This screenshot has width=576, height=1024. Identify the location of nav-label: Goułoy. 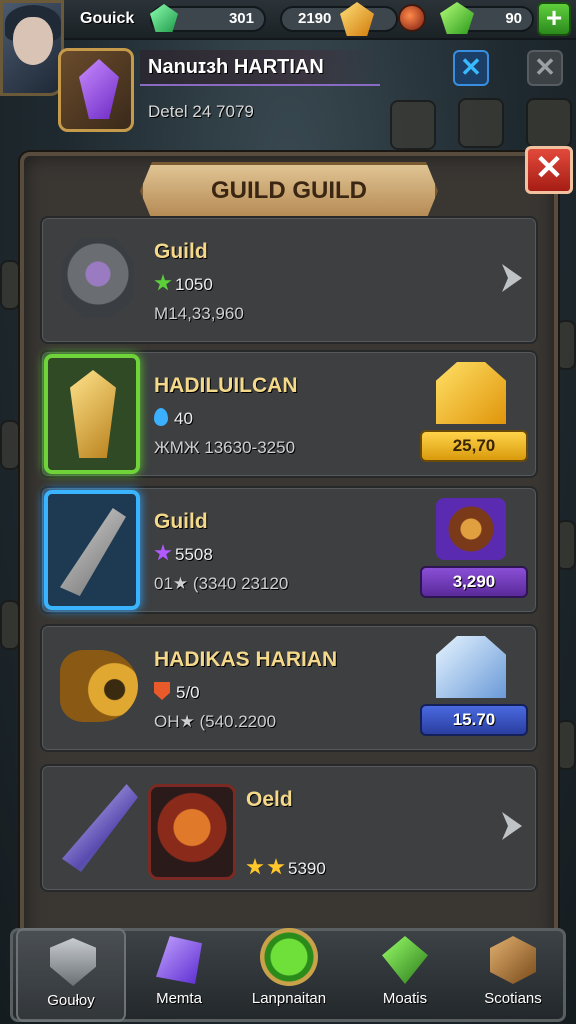
(71, 1000).